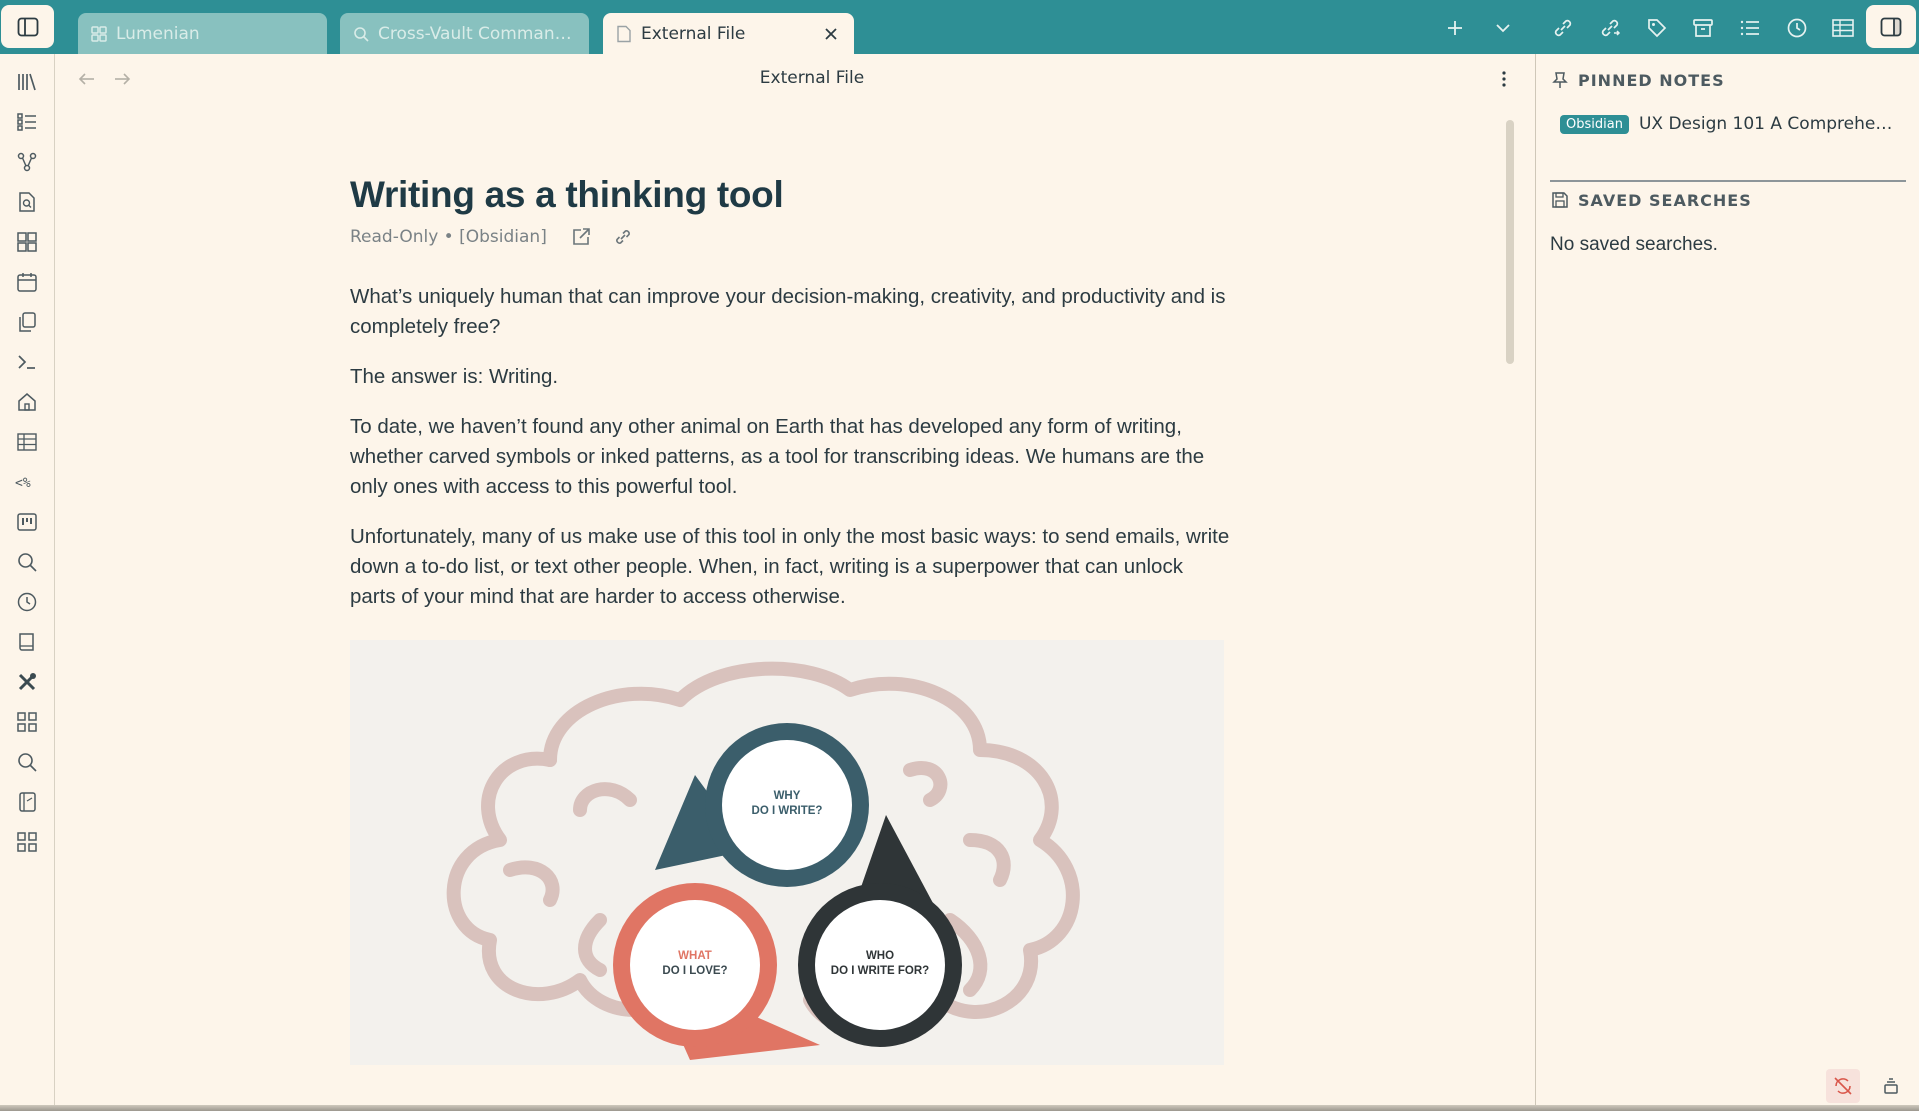 This screenshot has height=1111, width=1919. Describe the element at coordinates (27, 802) in the screenshot. I see `journal-icon` at that location.